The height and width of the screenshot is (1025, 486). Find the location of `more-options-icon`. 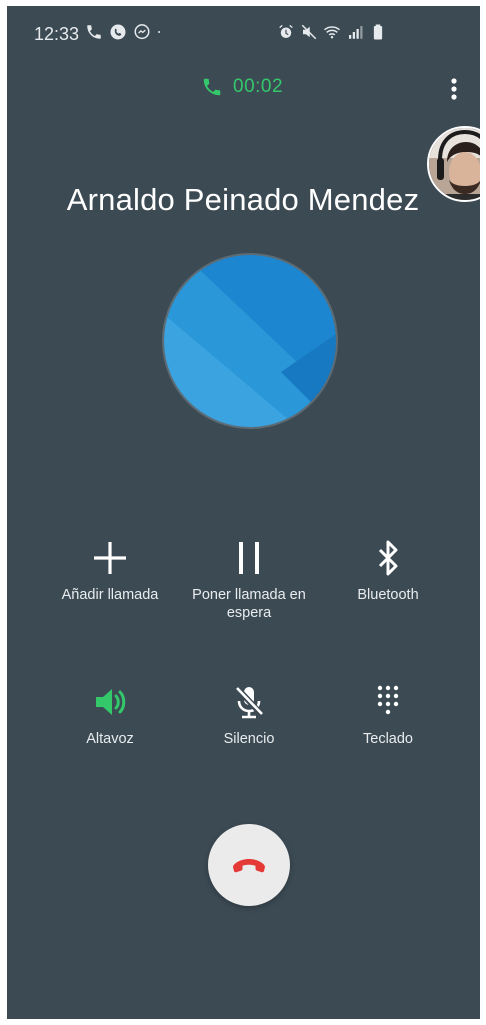

more-options-icon is located at coordinates (454, 90).